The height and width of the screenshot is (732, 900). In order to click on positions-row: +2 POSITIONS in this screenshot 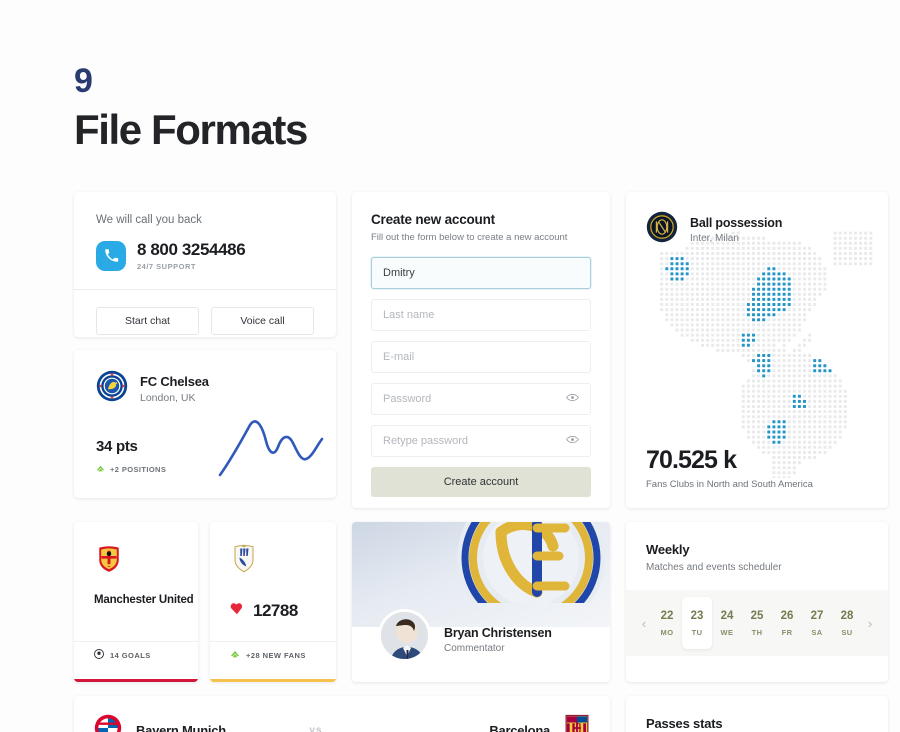, I will do `click(131, 469)`.